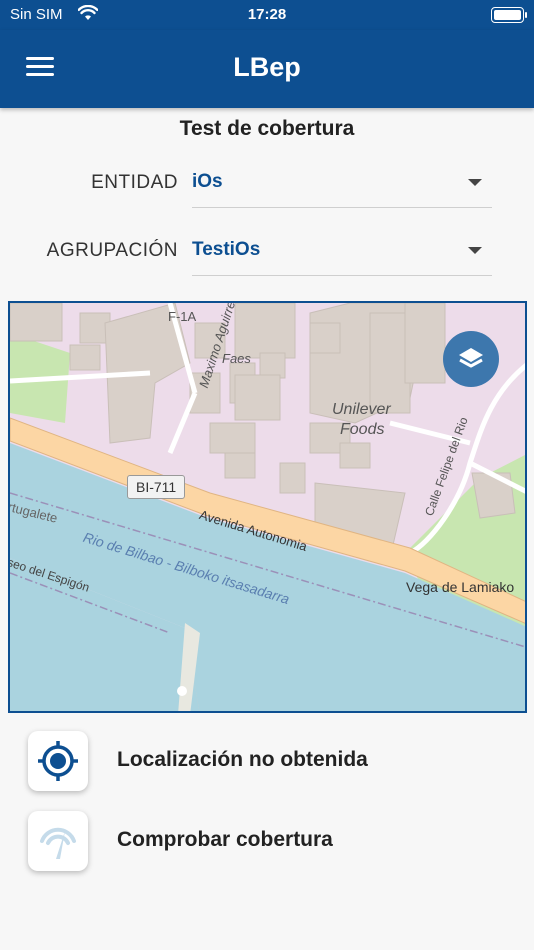 This screenshot has height=950, width=534. I want to click on map-label: Foods, so click(362, 429).